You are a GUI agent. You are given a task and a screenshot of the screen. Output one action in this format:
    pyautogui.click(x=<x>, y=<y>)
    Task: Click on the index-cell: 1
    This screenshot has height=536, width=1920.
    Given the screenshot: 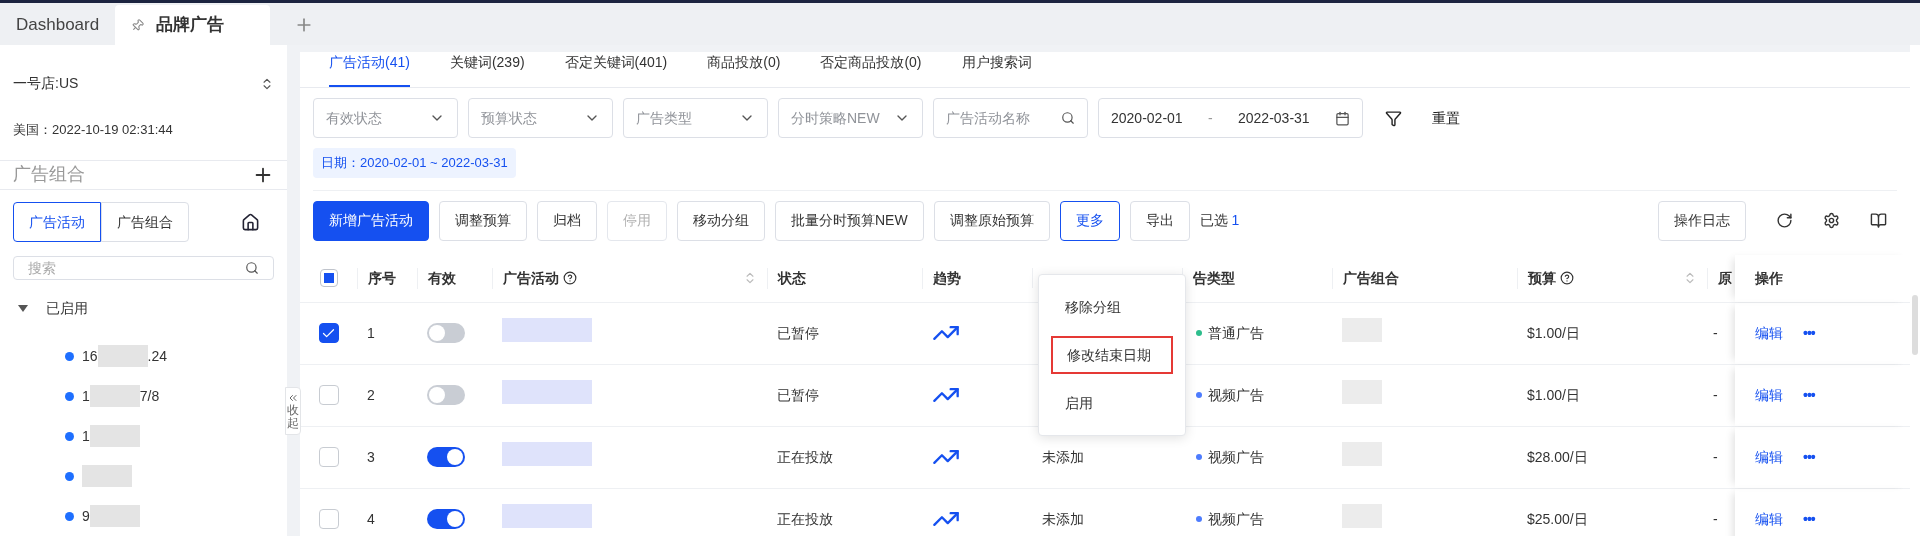 What is the action you would take?
    pyautogui.click(x=371, y=332)
    